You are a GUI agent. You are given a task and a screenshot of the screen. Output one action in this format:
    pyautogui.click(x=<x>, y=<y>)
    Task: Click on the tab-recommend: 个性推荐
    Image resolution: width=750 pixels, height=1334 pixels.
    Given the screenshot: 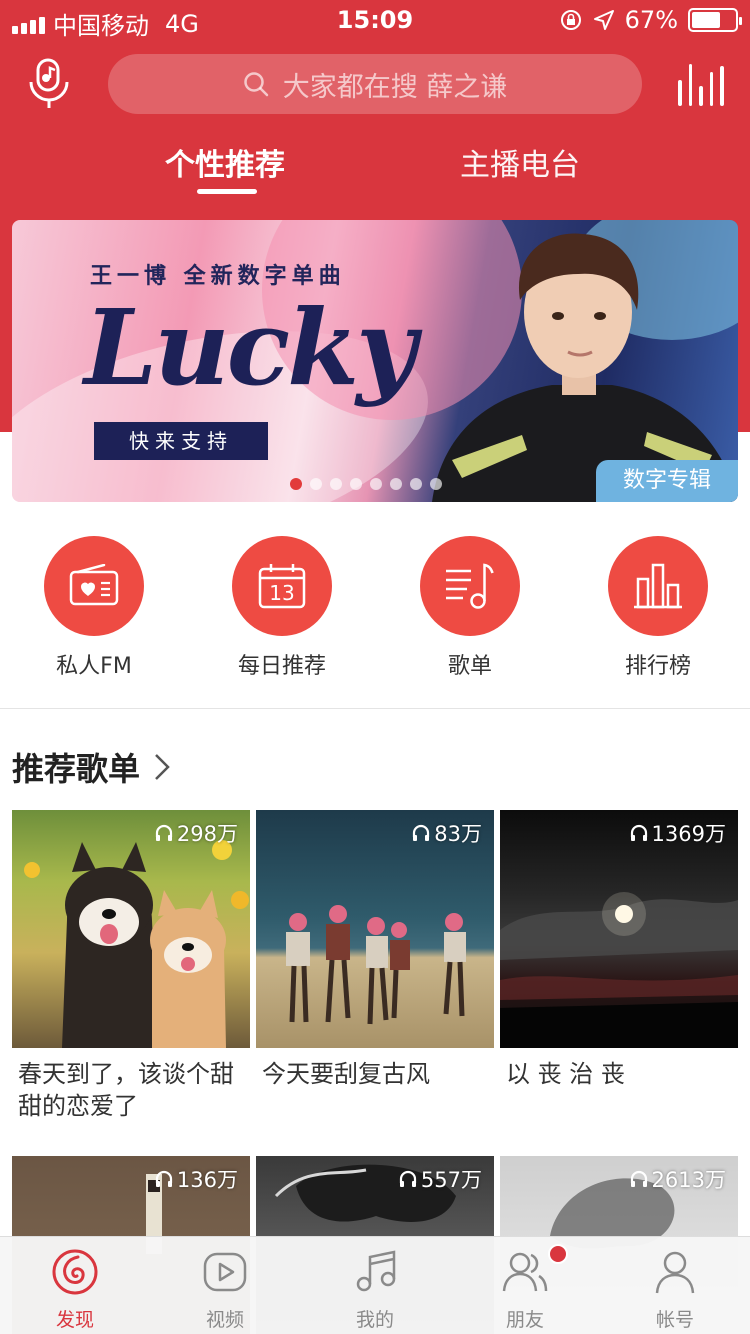 What is the action you would take?
    pyautogui.click(x=225, y=162)
    